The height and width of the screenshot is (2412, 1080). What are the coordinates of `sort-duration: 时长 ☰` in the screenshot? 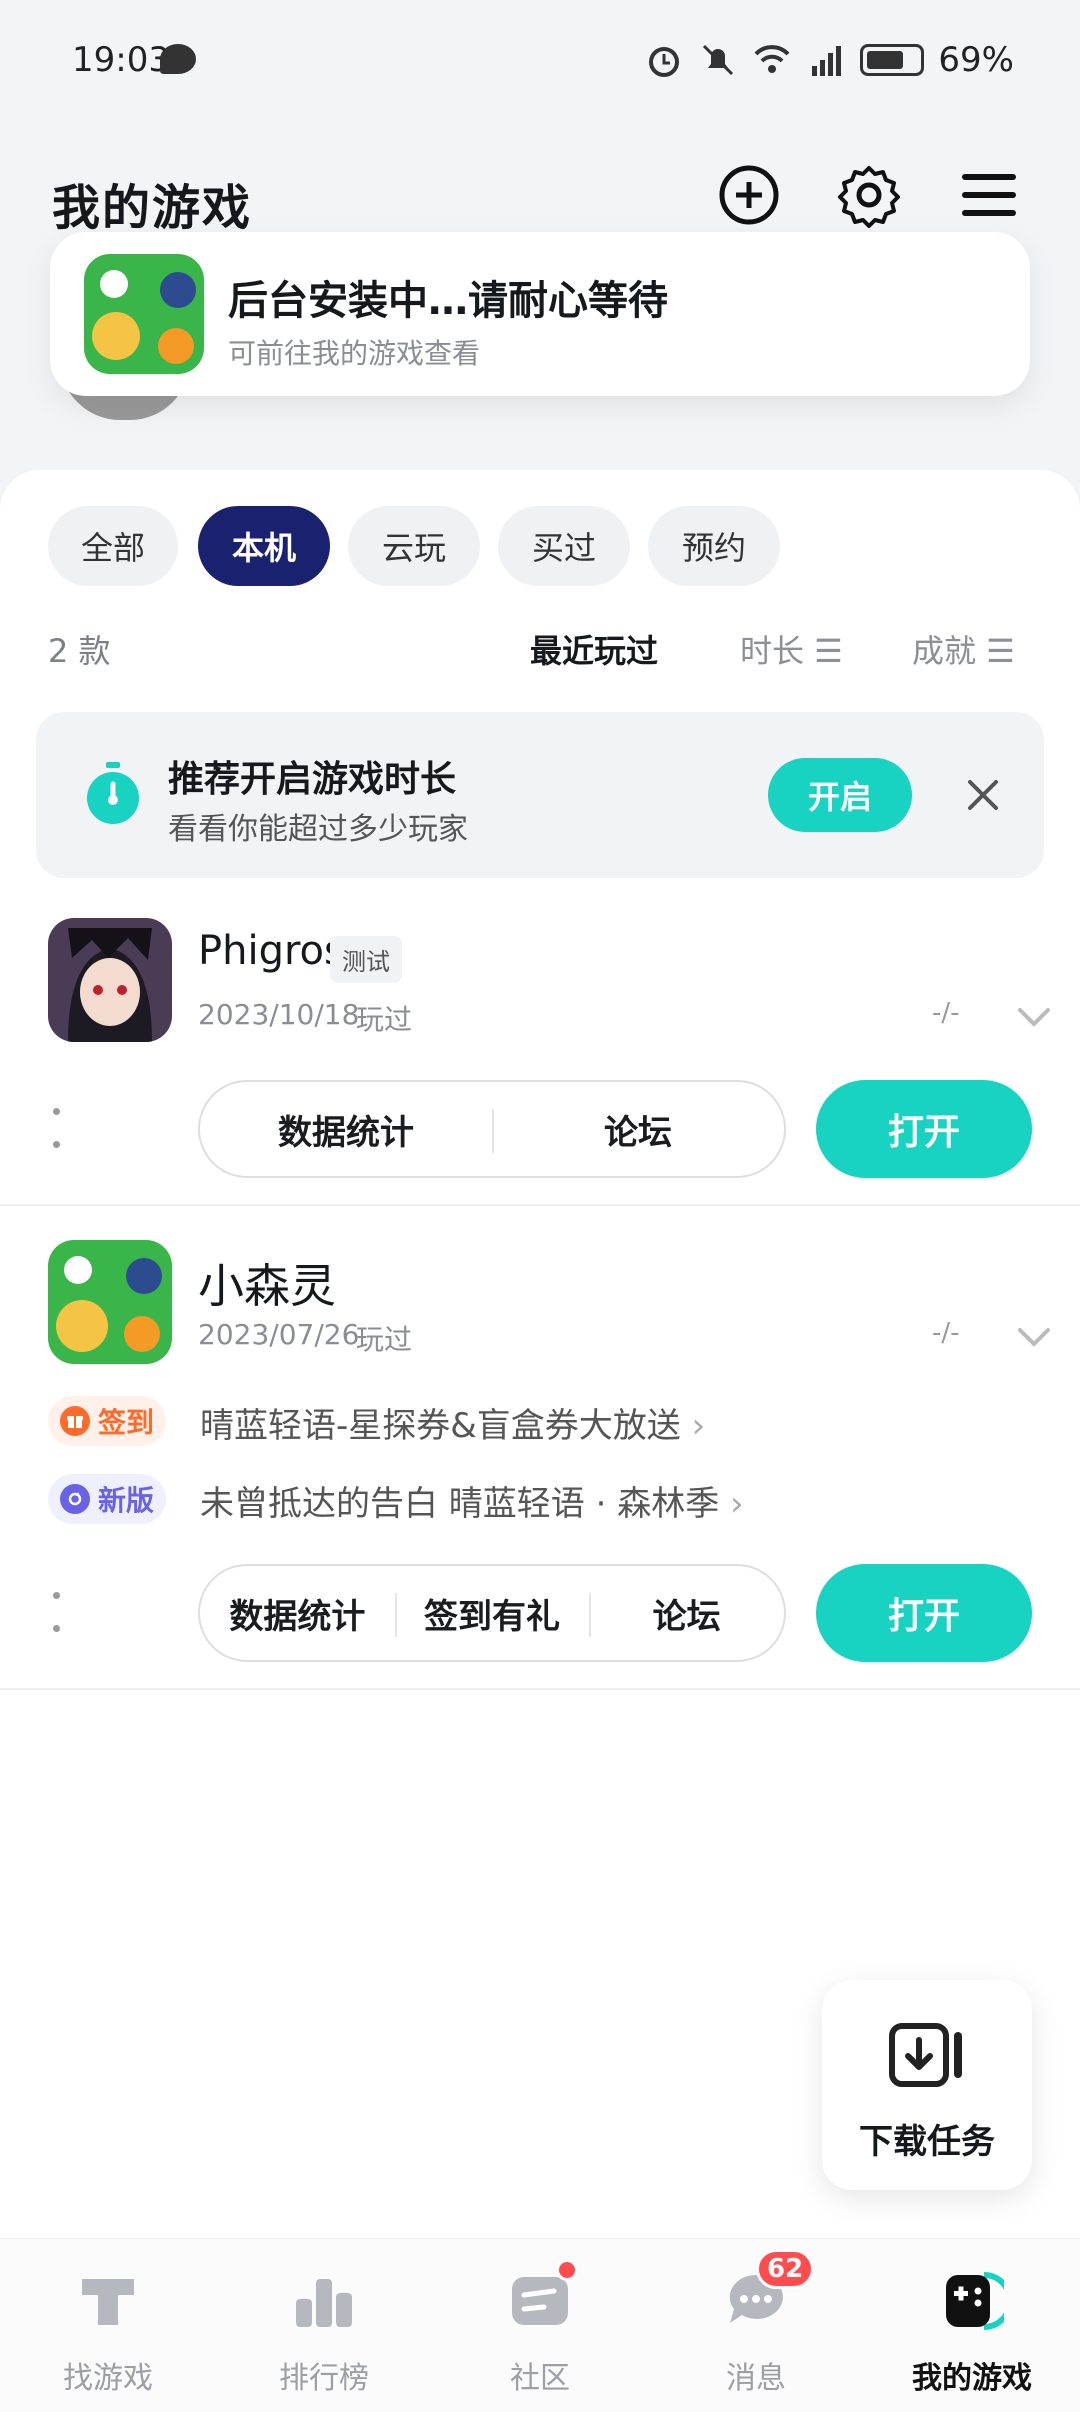 It's located at (791, 649).